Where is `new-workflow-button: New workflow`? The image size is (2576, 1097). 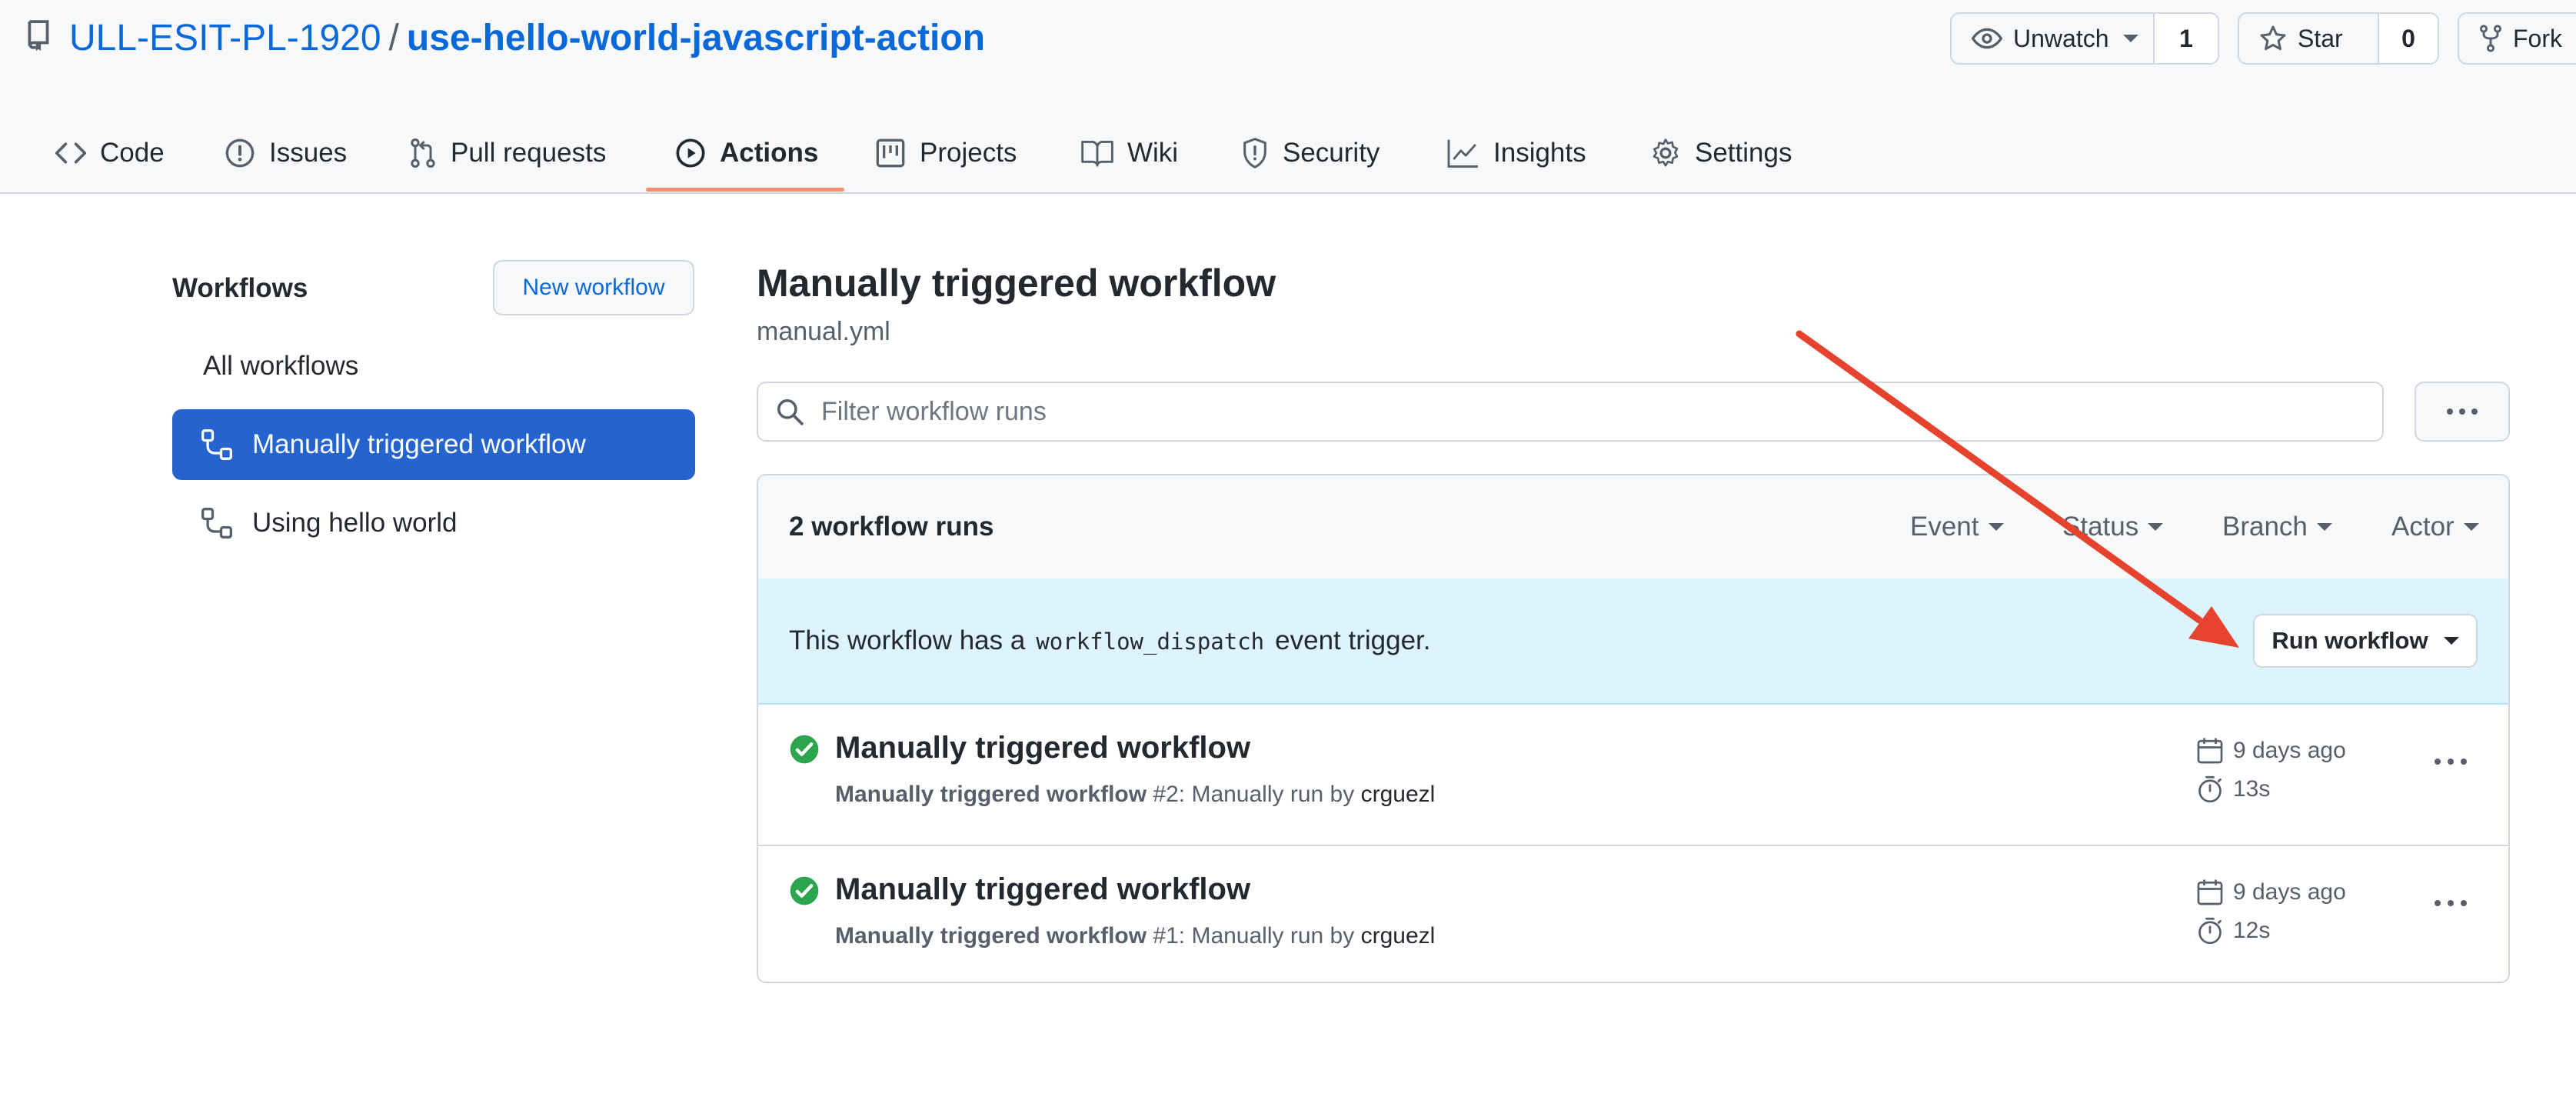 new-workflow-button: New workflow is located at coordinates (593, 287).